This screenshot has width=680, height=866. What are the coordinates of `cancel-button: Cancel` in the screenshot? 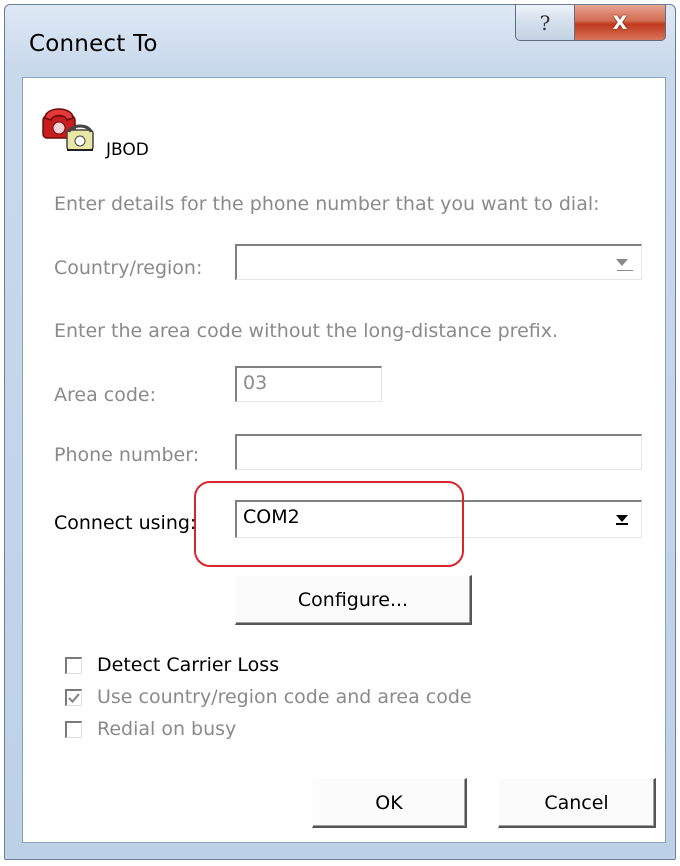 It's located at (577, 803).